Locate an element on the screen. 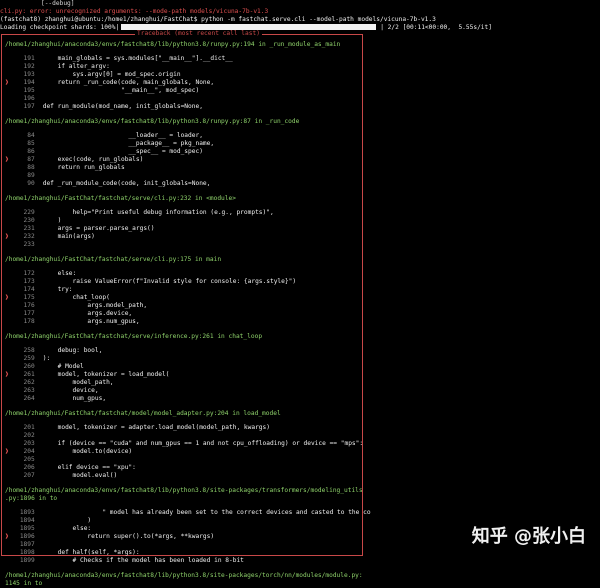  line-number: 197 is located at coordinates (29, 106).